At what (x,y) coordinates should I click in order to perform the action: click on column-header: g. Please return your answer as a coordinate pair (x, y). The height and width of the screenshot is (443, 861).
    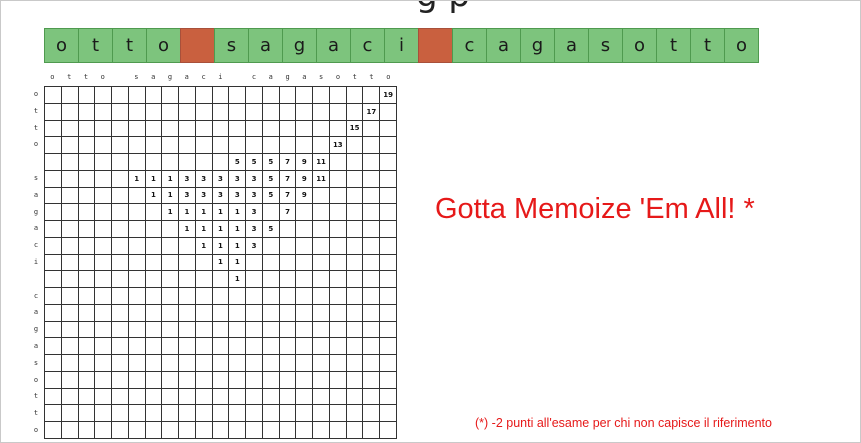
    Looking at the image, I should click on (170, 77).